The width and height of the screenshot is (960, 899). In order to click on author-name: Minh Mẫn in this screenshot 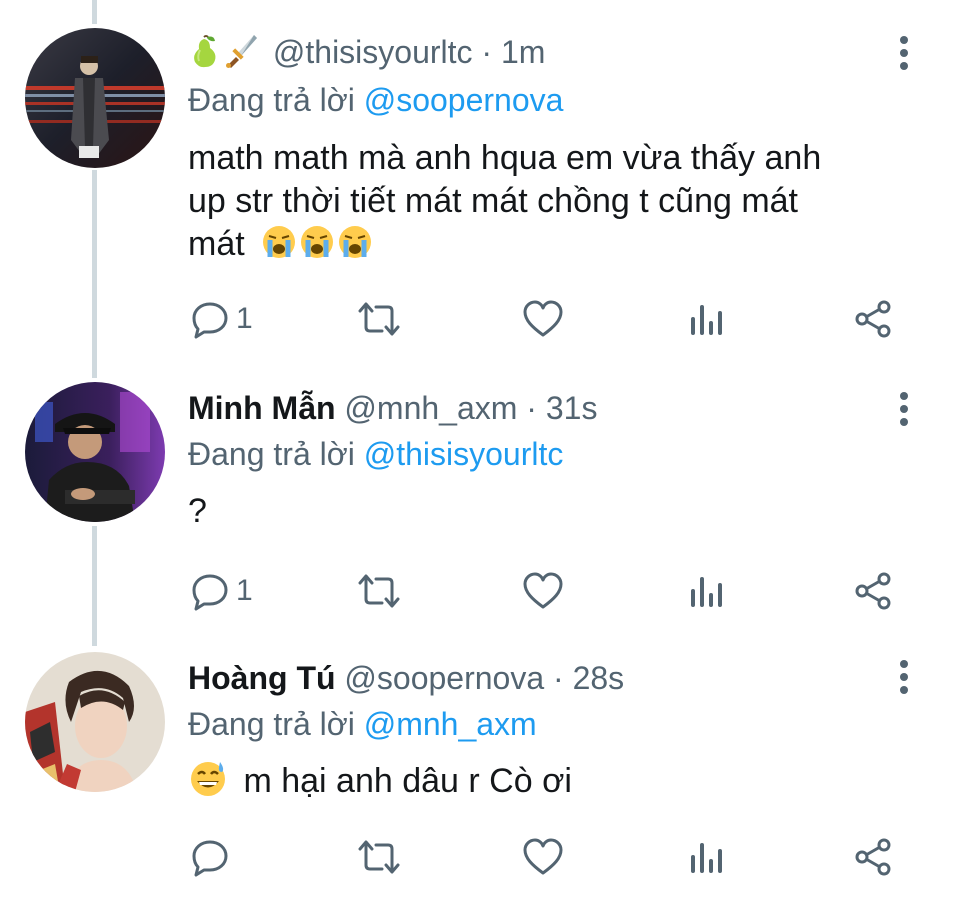, I will do `click(262, 408)`.